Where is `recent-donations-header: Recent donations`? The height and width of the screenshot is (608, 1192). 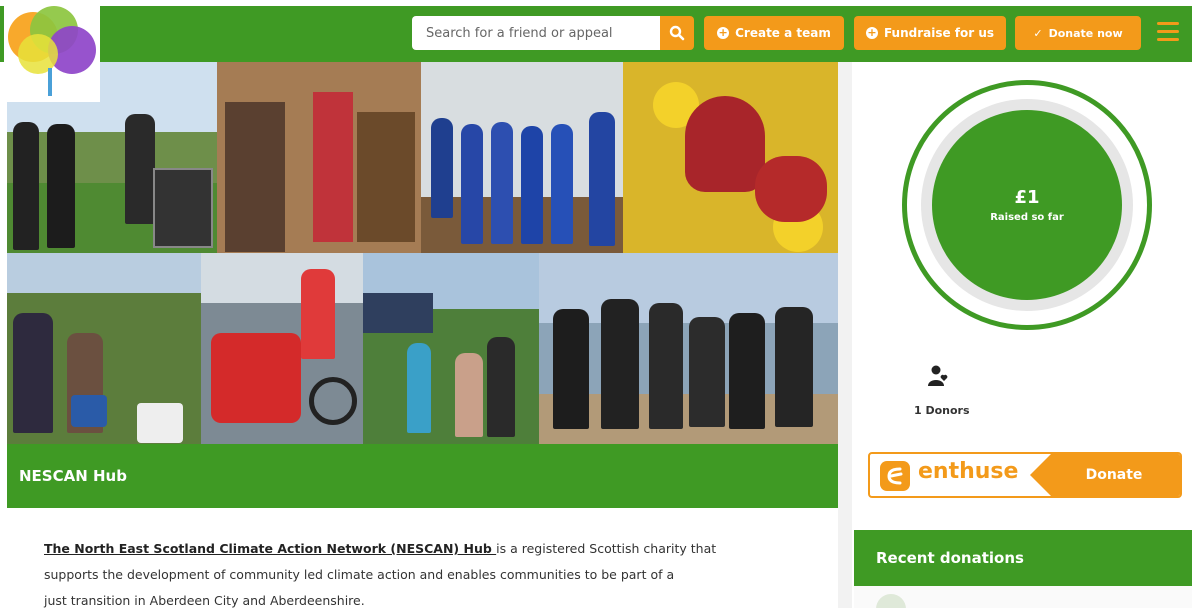 recent-donations-header: Recent donations is located at coordinates (1023, 558).